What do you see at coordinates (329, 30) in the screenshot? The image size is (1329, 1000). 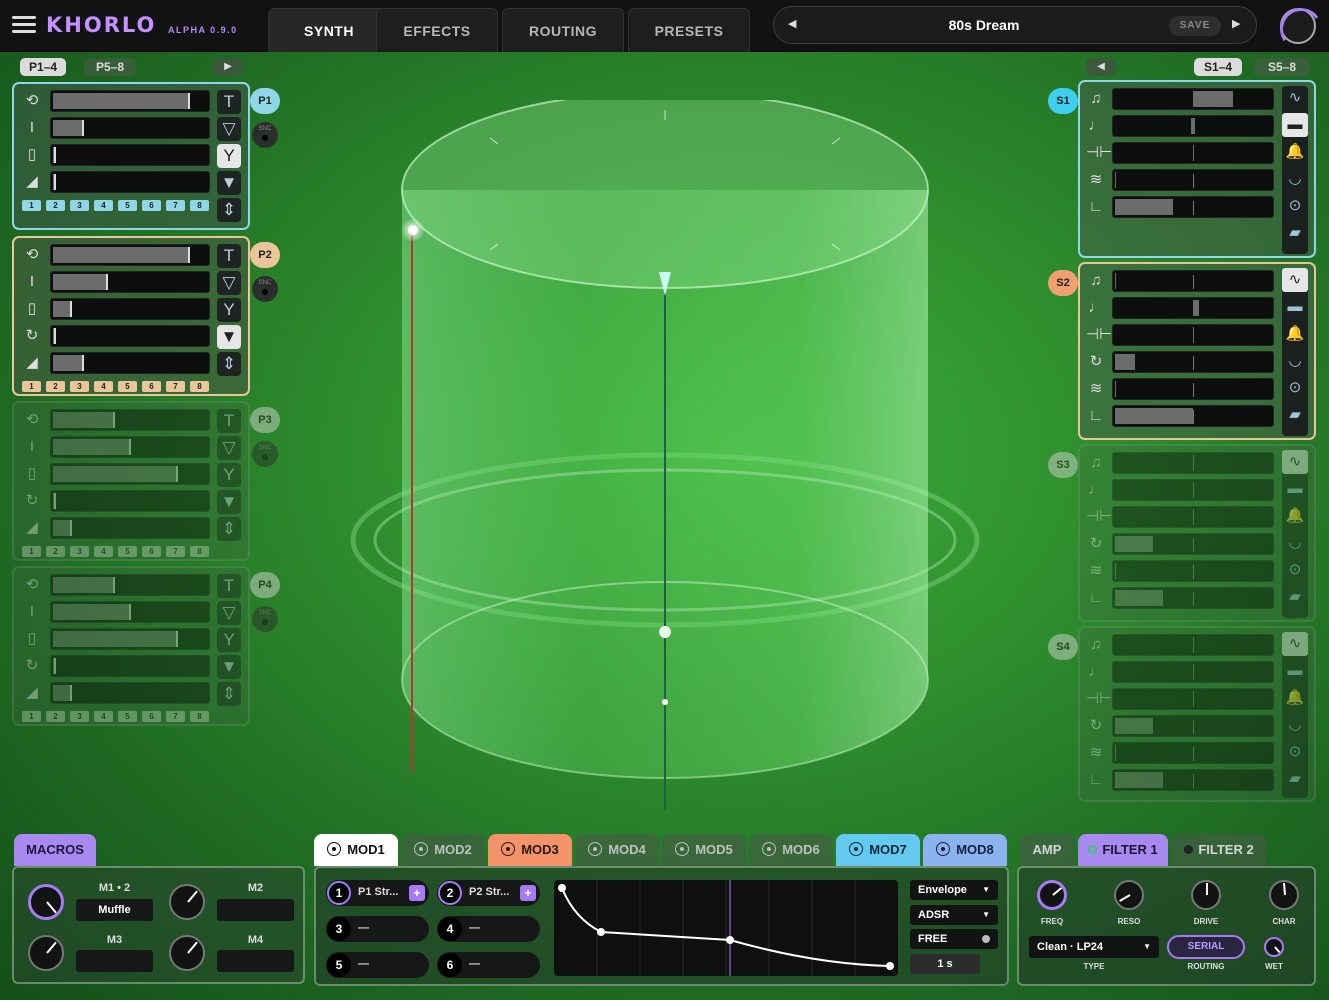 I see `tab-synth: SYNTH` at bounding box center [329, 30].